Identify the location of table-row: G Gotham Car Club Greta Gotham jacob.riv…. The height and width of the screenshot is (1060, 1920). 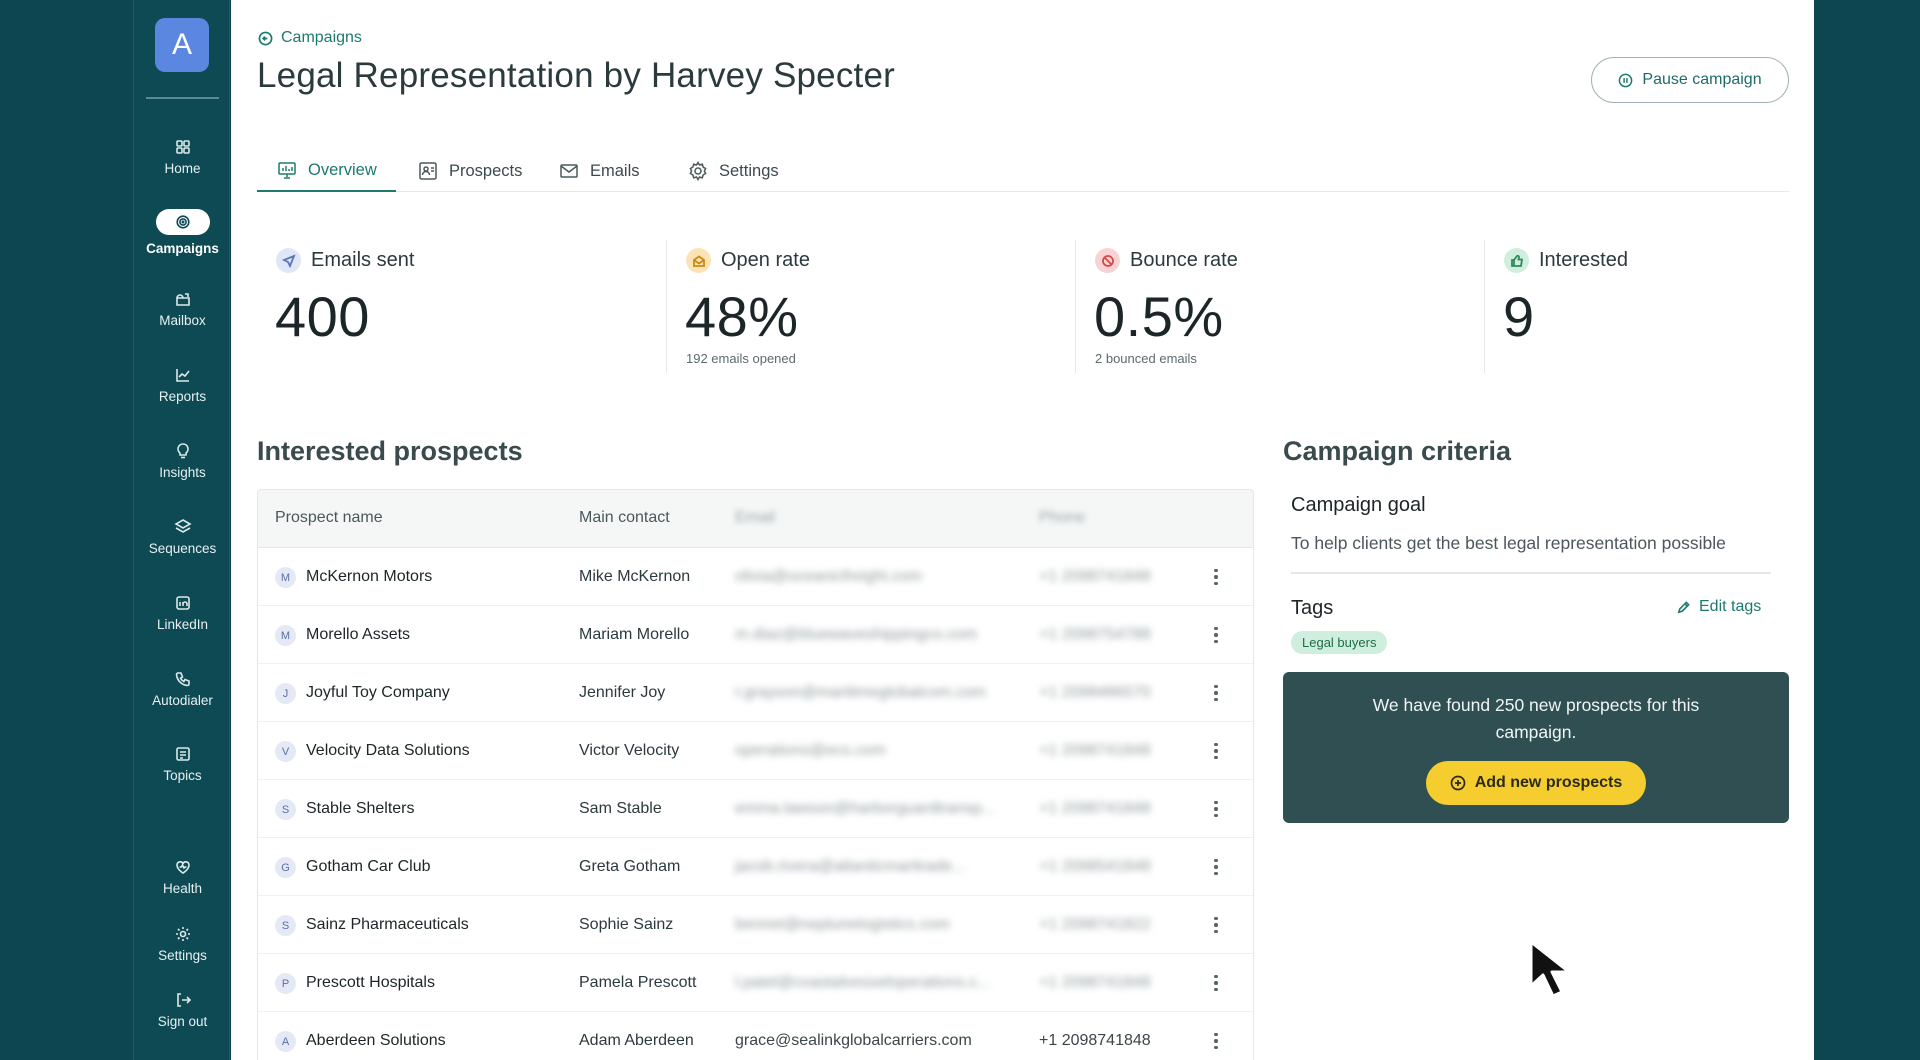
(755, 867).